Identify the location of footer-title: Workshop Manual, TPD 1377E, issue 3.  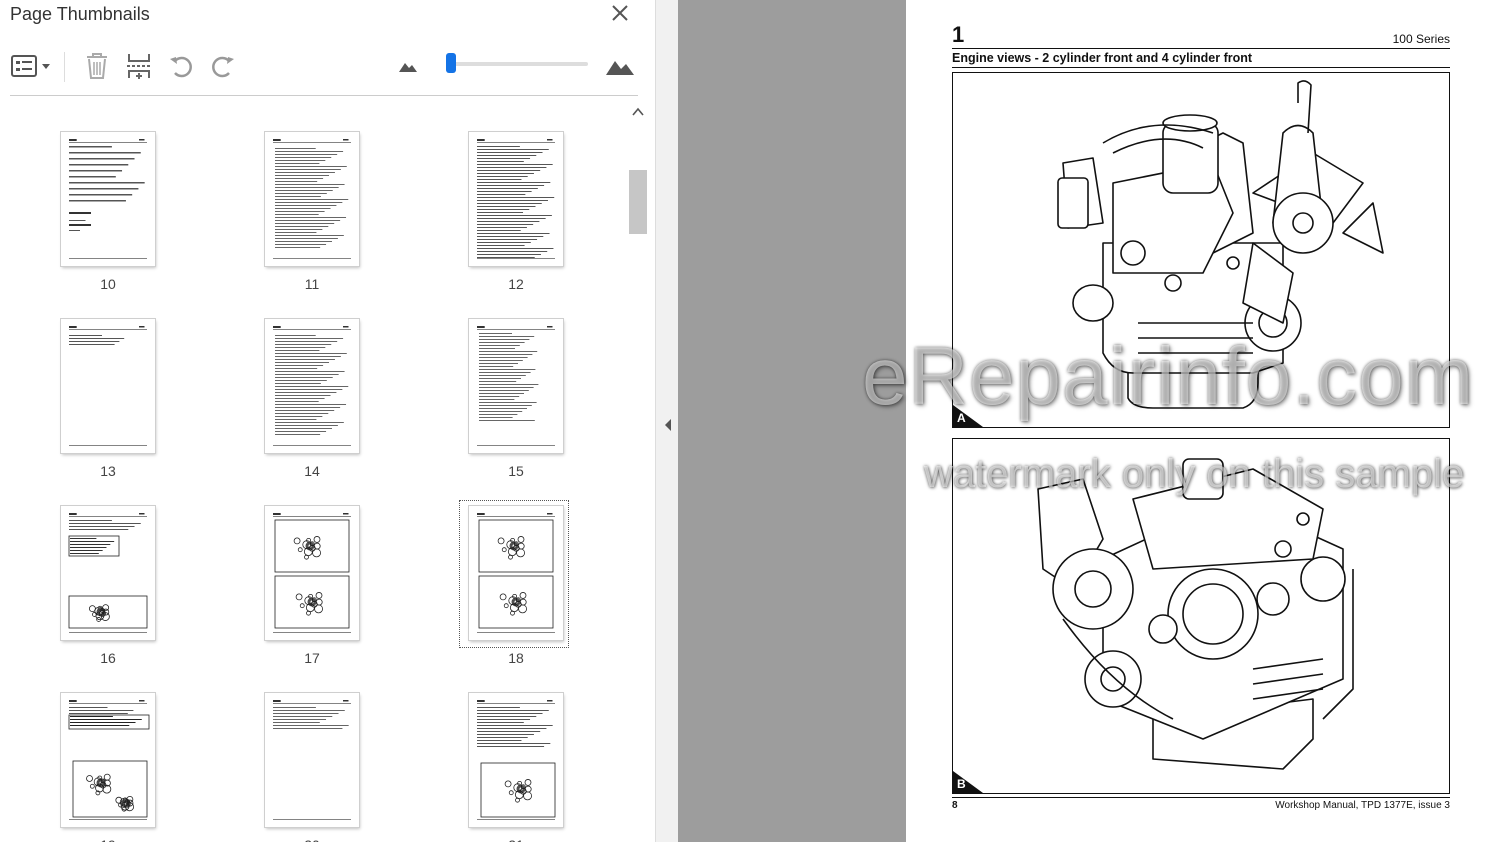
(1362, 805).